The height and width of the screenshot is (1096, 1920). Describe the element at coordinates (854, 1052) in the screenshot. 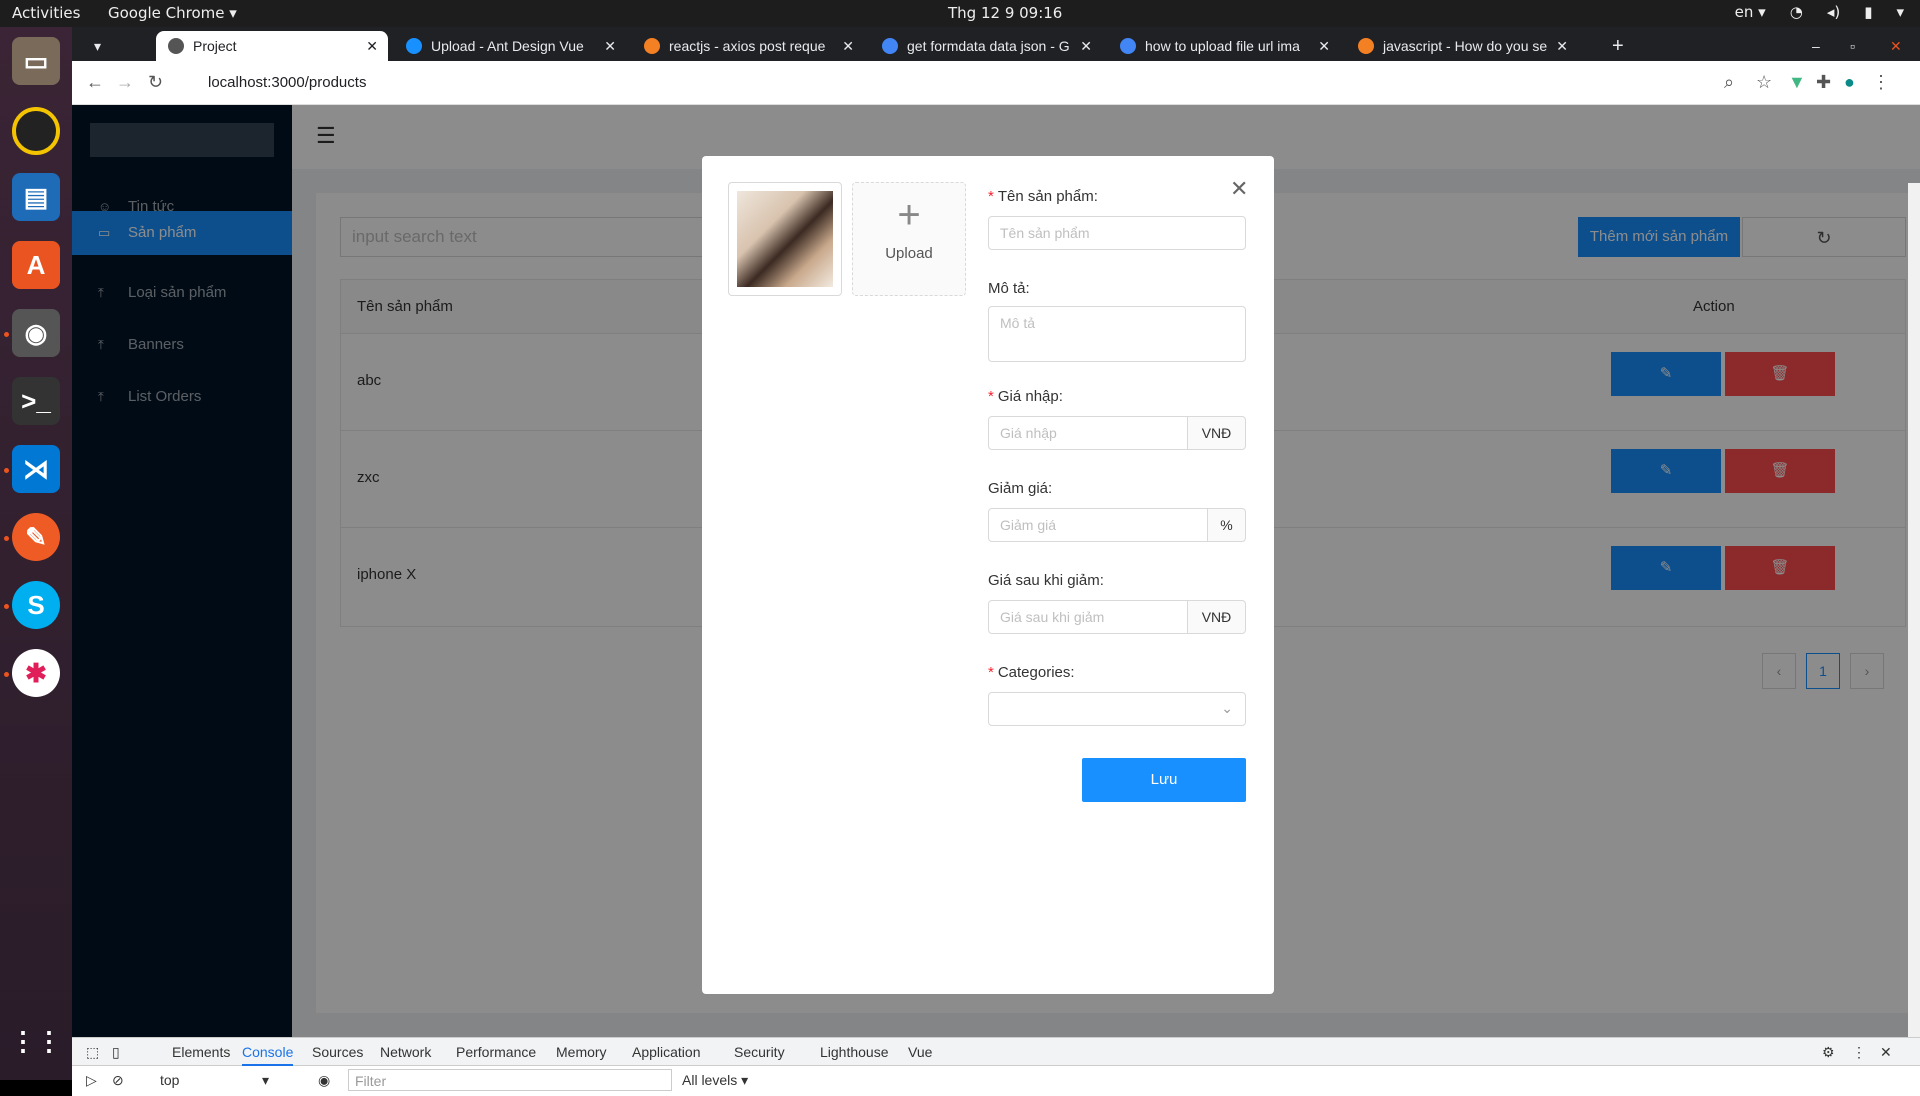

I see `tab-lighthouse: Lighthouse` at that location.